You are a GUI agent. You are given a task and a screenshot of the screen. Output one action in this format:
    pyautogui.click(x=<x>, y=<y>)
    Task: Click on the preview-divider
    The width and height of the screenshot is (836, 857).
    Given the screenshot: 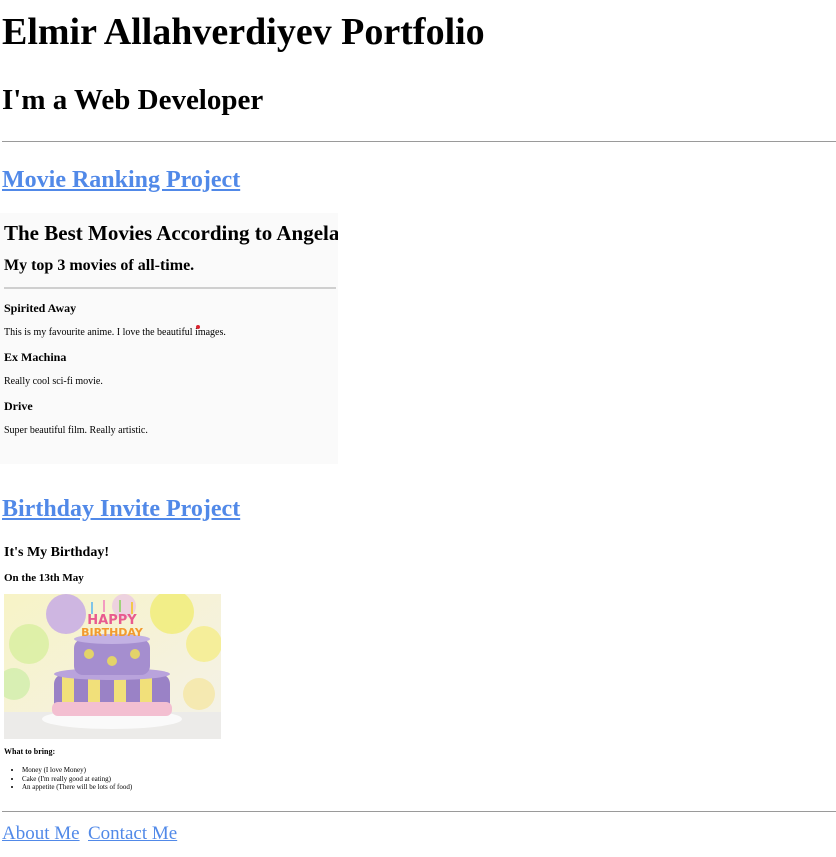 What is the action you would take?
    pyautogui.click(x=170, y=288)
    